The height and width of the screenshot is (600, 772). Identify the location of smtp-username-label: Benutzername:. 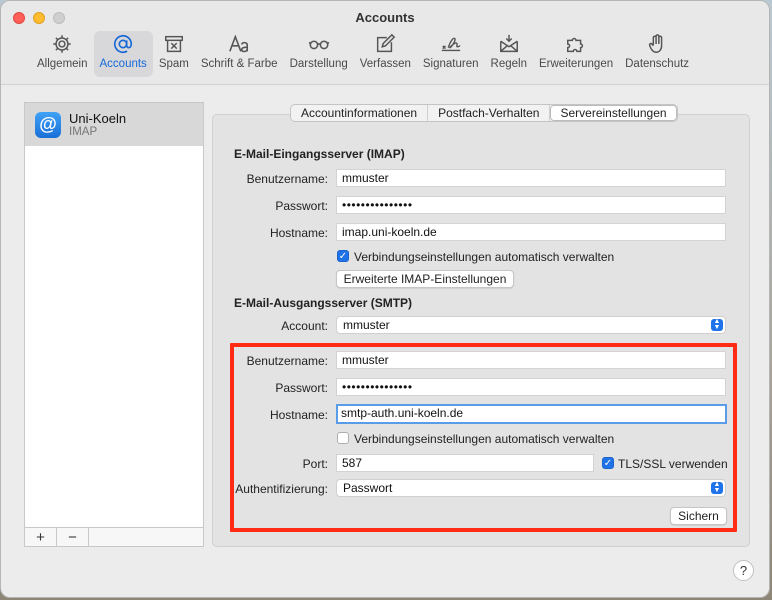
(287, 361).